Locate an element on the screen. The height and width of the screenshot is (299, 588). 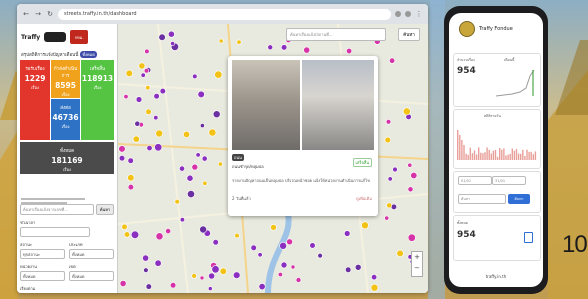
issue-photo-before is located at coordinates (266, 105).